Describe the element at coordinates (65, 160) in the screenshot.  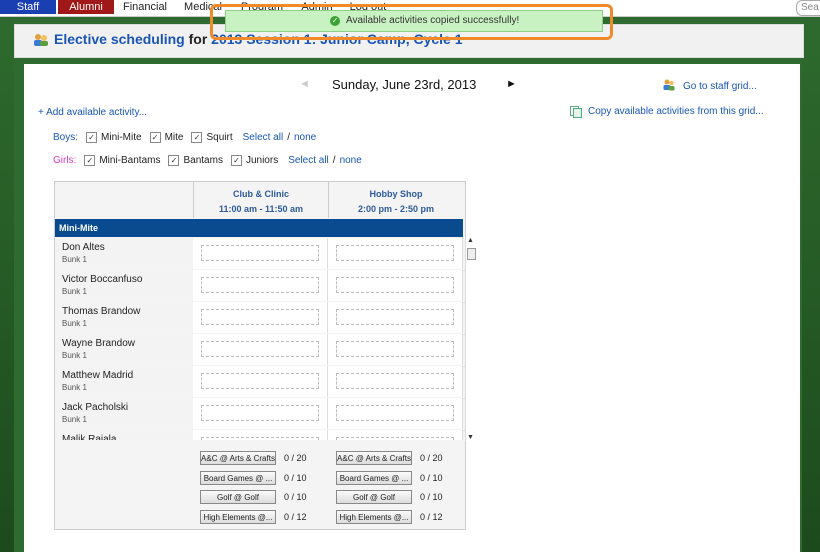
I see `girls-label: Girls:` at that location.